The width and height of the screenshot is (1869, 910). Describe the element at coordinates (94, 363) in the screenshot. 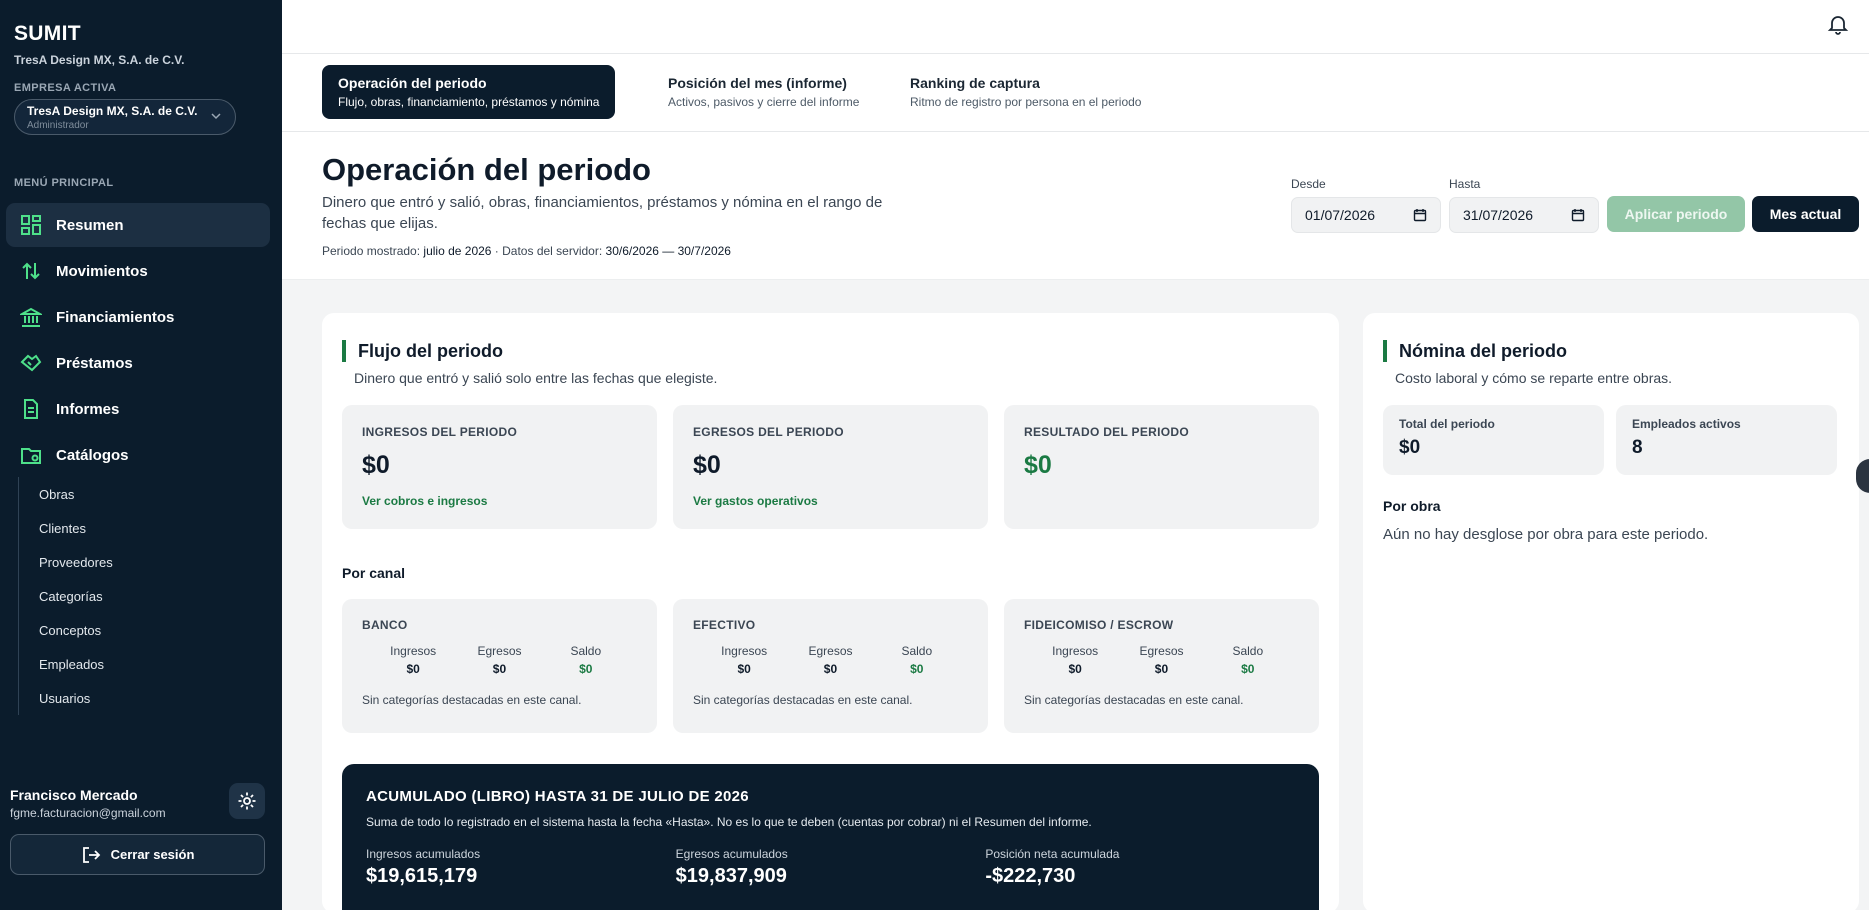

I see `sidebar-item-label: Préstamos` at that location.